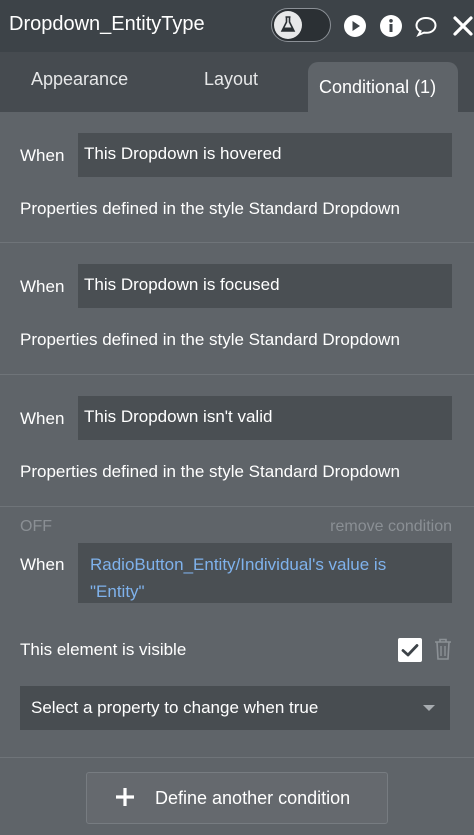  What do you see at coordinates (237, 26) in the screenshot?
I see `title-bar: Dropdown_EntityType` at bounding box center [237, 26].